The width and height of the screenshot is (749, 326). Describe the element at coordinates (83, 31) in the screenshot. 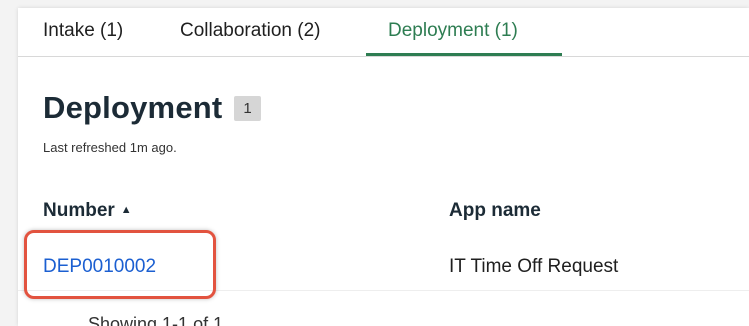

I see `tab-intake: Intake (1)` at that location.